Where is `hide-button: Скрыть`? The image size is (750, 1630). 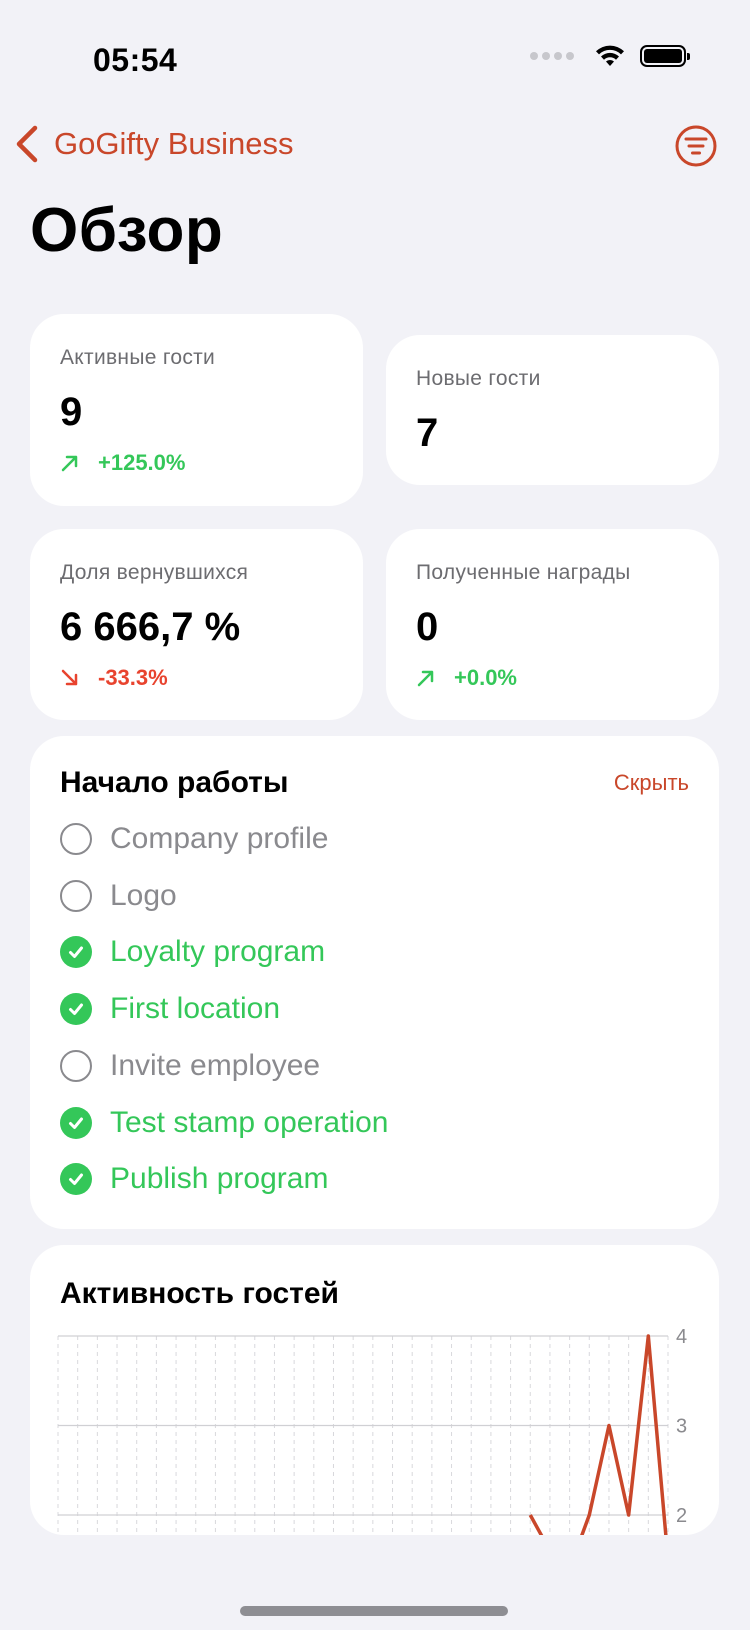 hide-button: Скрыть is located at coordinates (651, 783).